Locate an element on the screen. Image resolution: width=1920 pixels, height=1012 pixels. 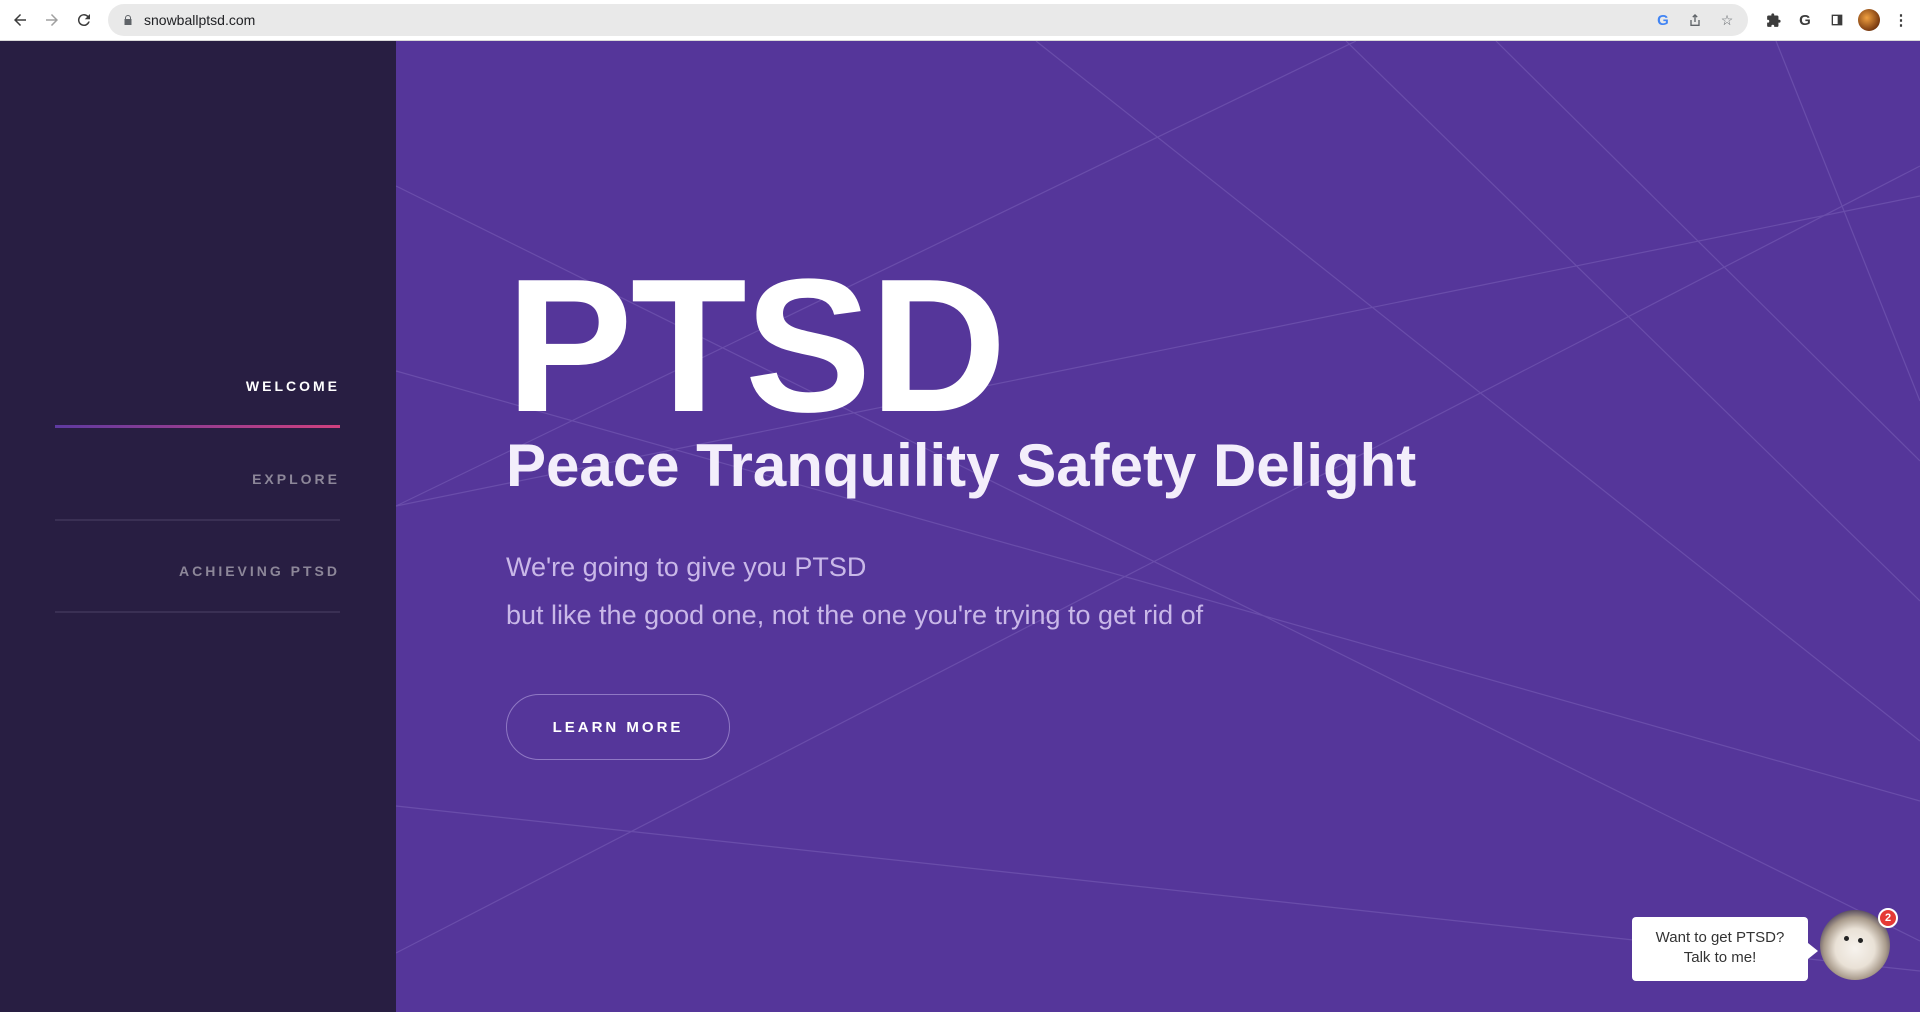
back-button is located at coordinates (20, 20).